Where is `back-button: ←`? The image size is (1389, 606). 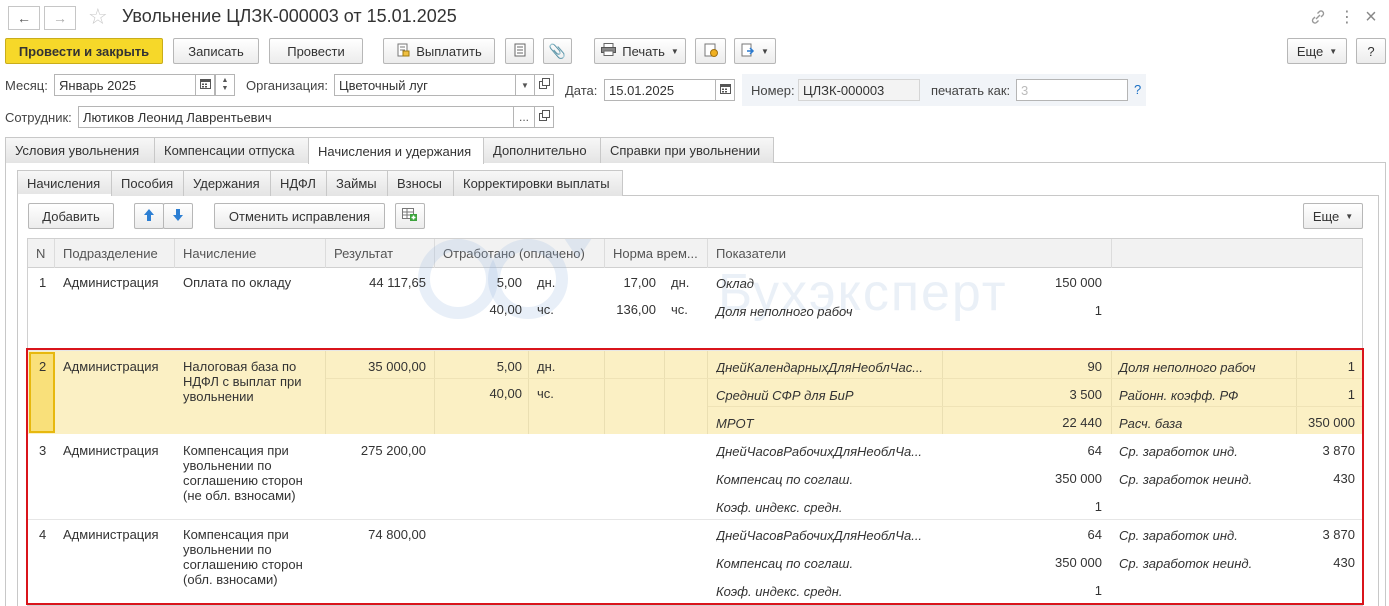
back-button: ← is located at coordinates (24, 18).